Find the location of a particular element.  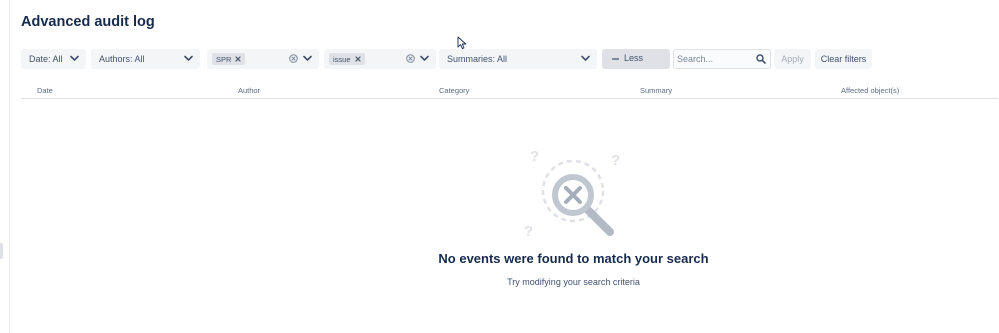

search-input is located at coordinates (713, 59).